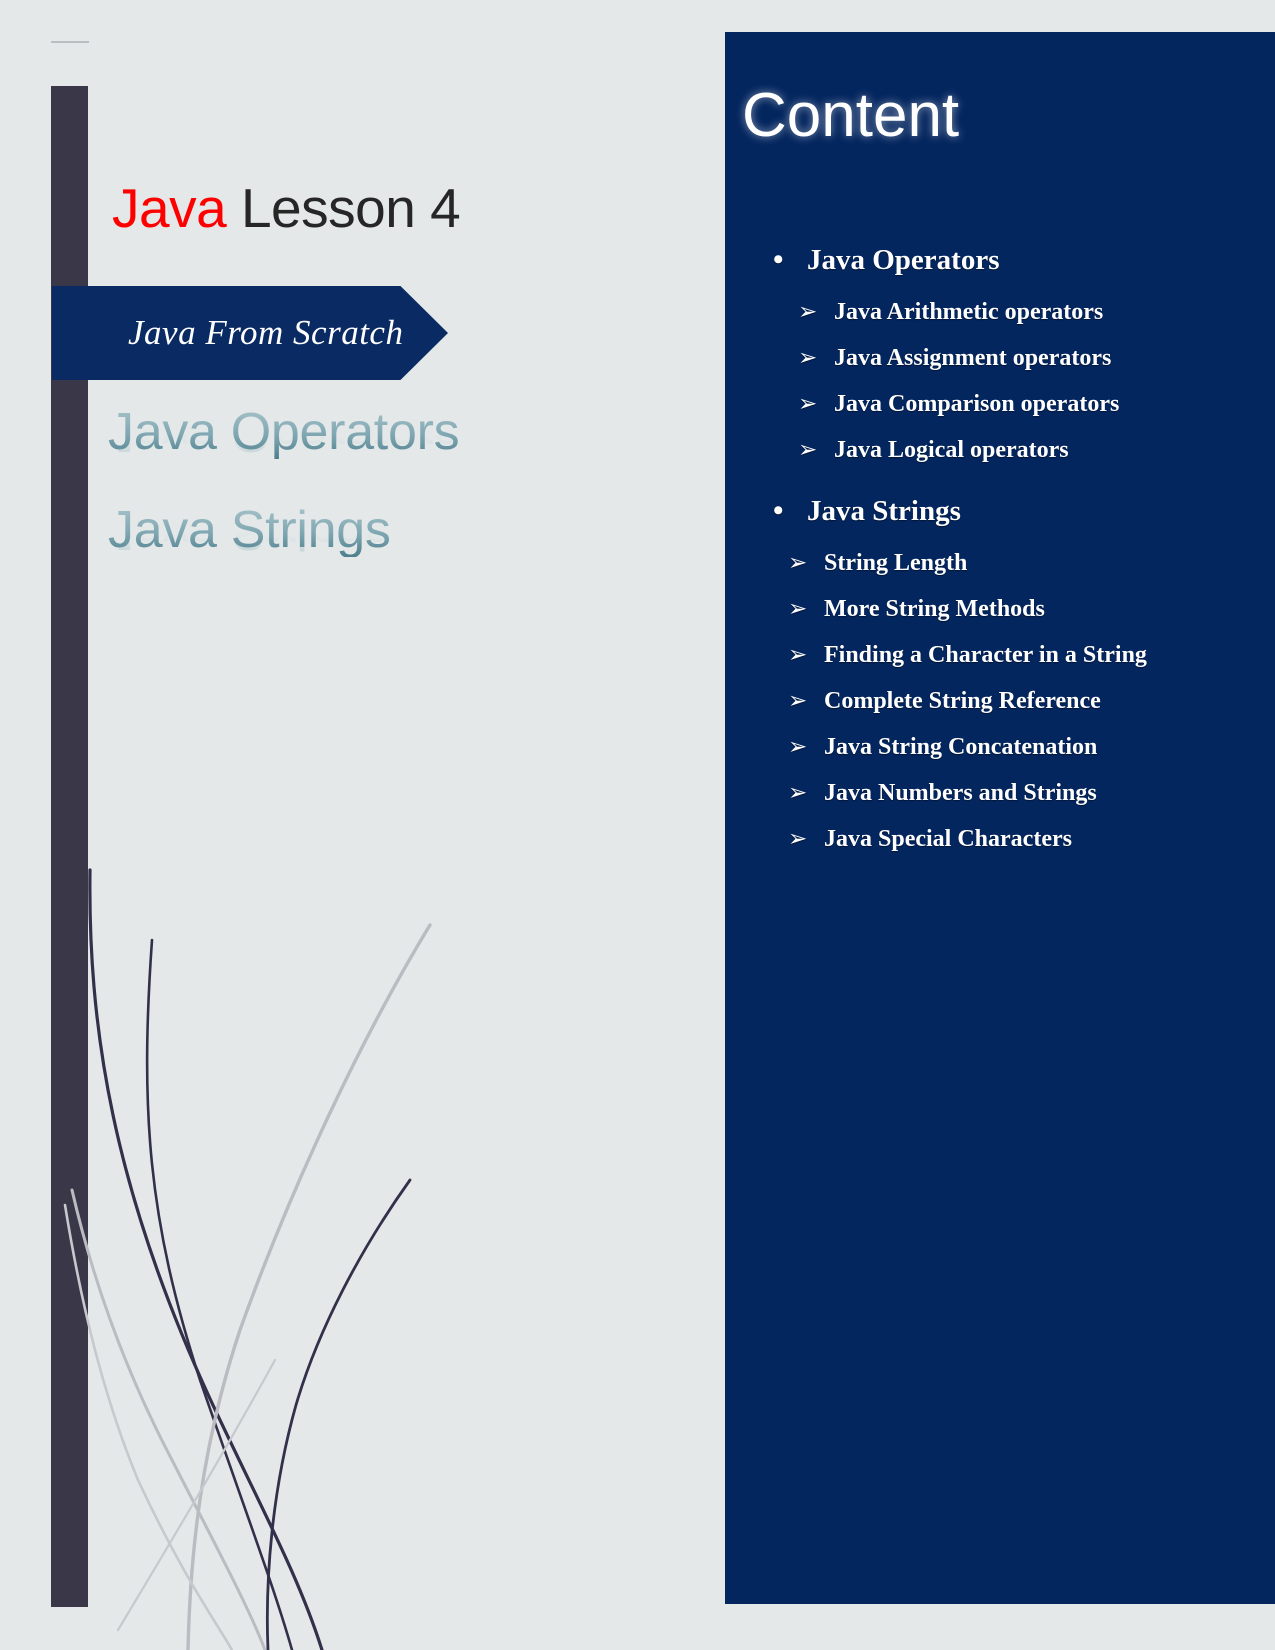 This screenshot has width=1275, height=1650. I want to click on arrow-banner-label: Java From Scratch, so click(266, 332).